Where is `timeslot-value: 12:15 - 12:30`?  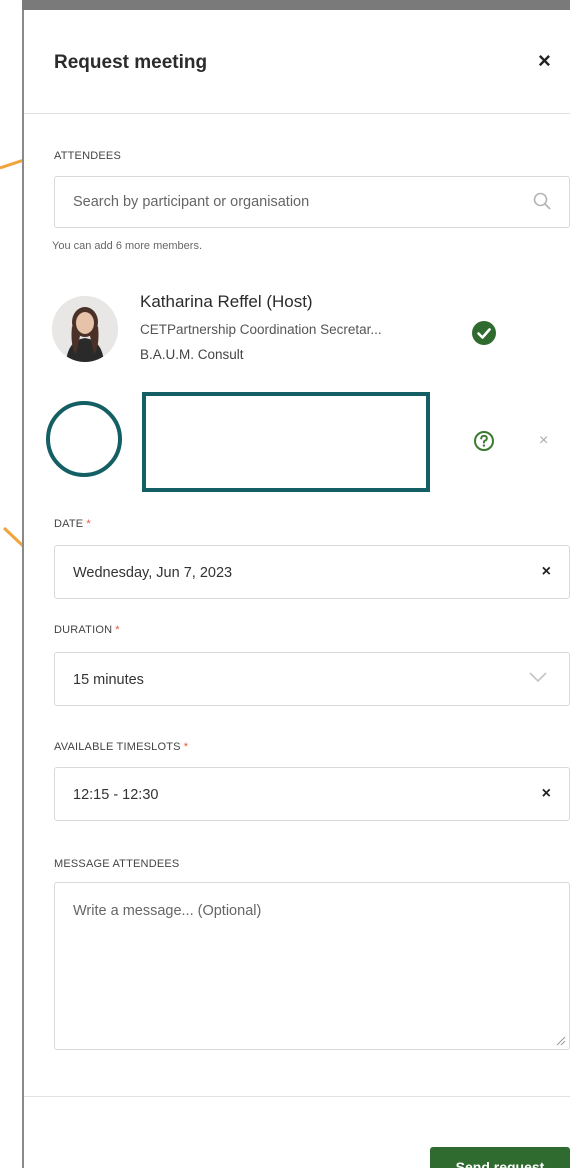 timeslot-value: 12:15 - 12:30 is located at coordinates (116, 795).